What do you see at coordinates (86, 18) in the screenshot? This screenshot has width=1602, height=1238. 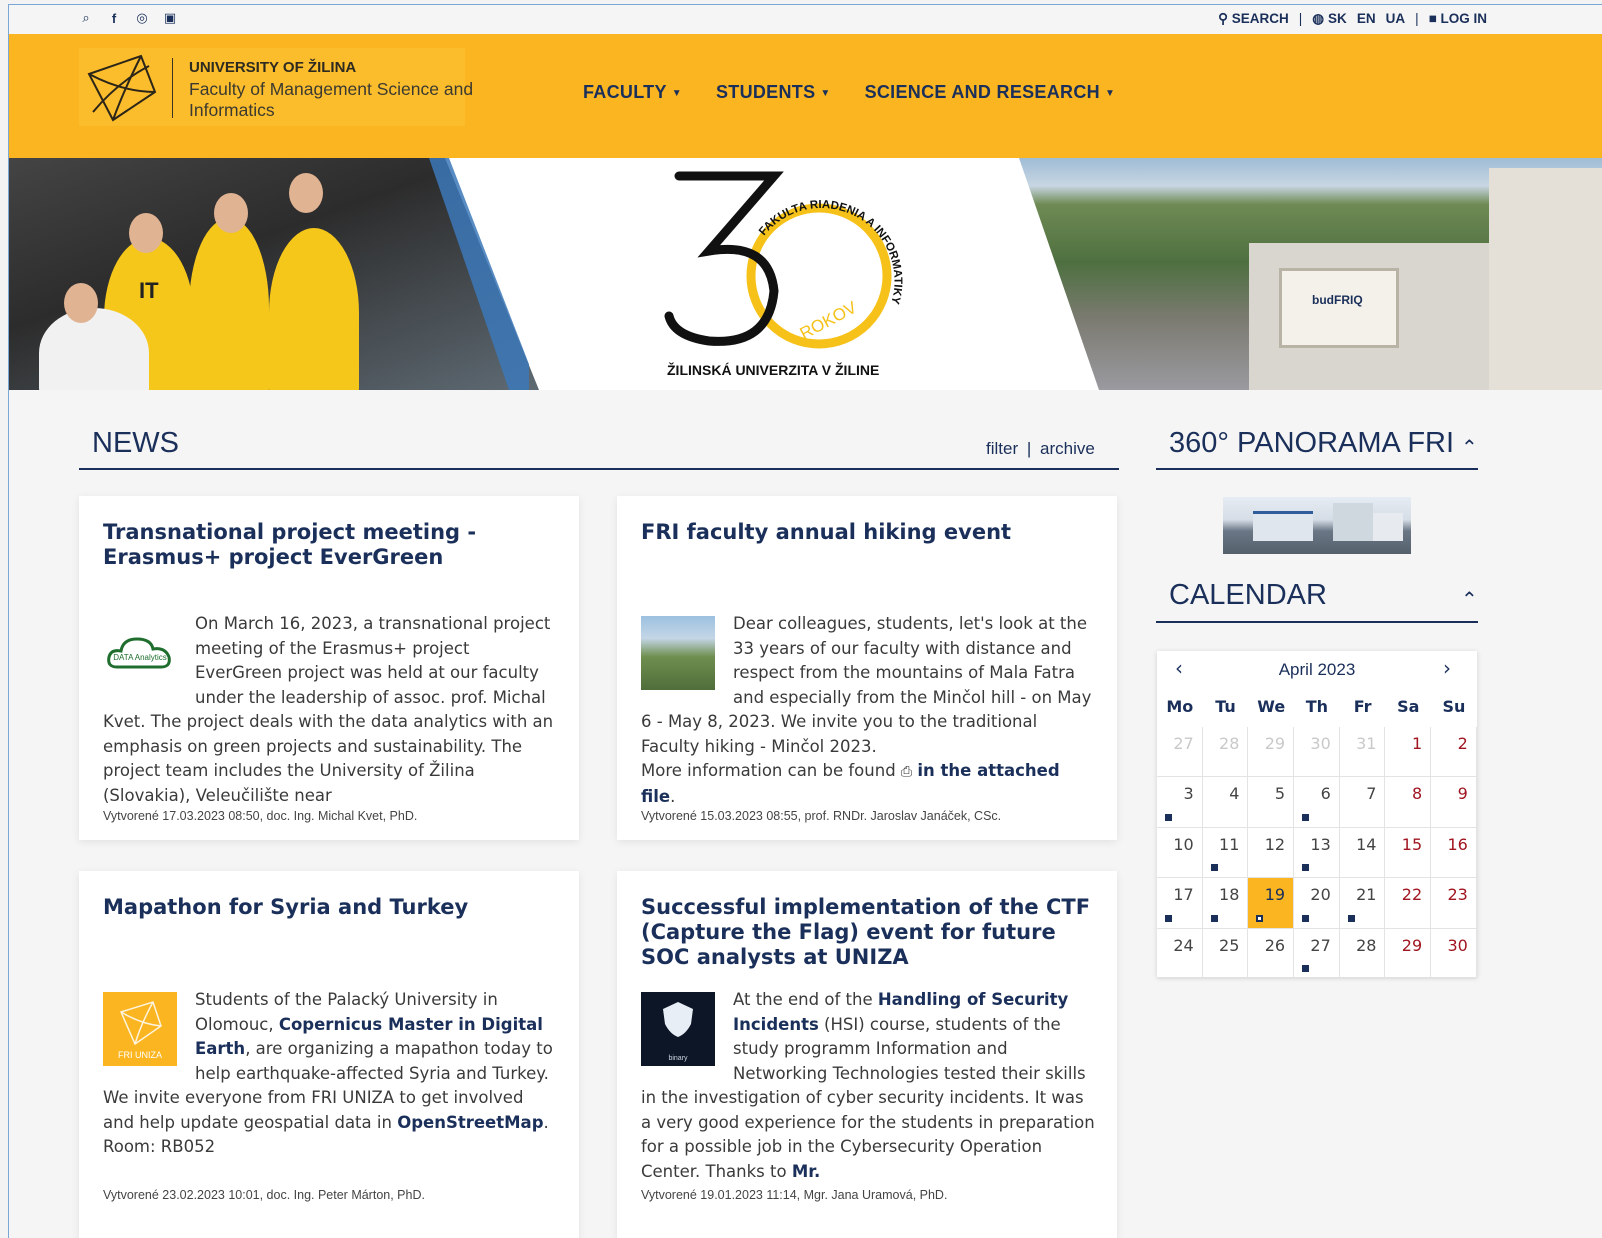 I see `rss-icon: ⌕` at bounding box center [86, 18].